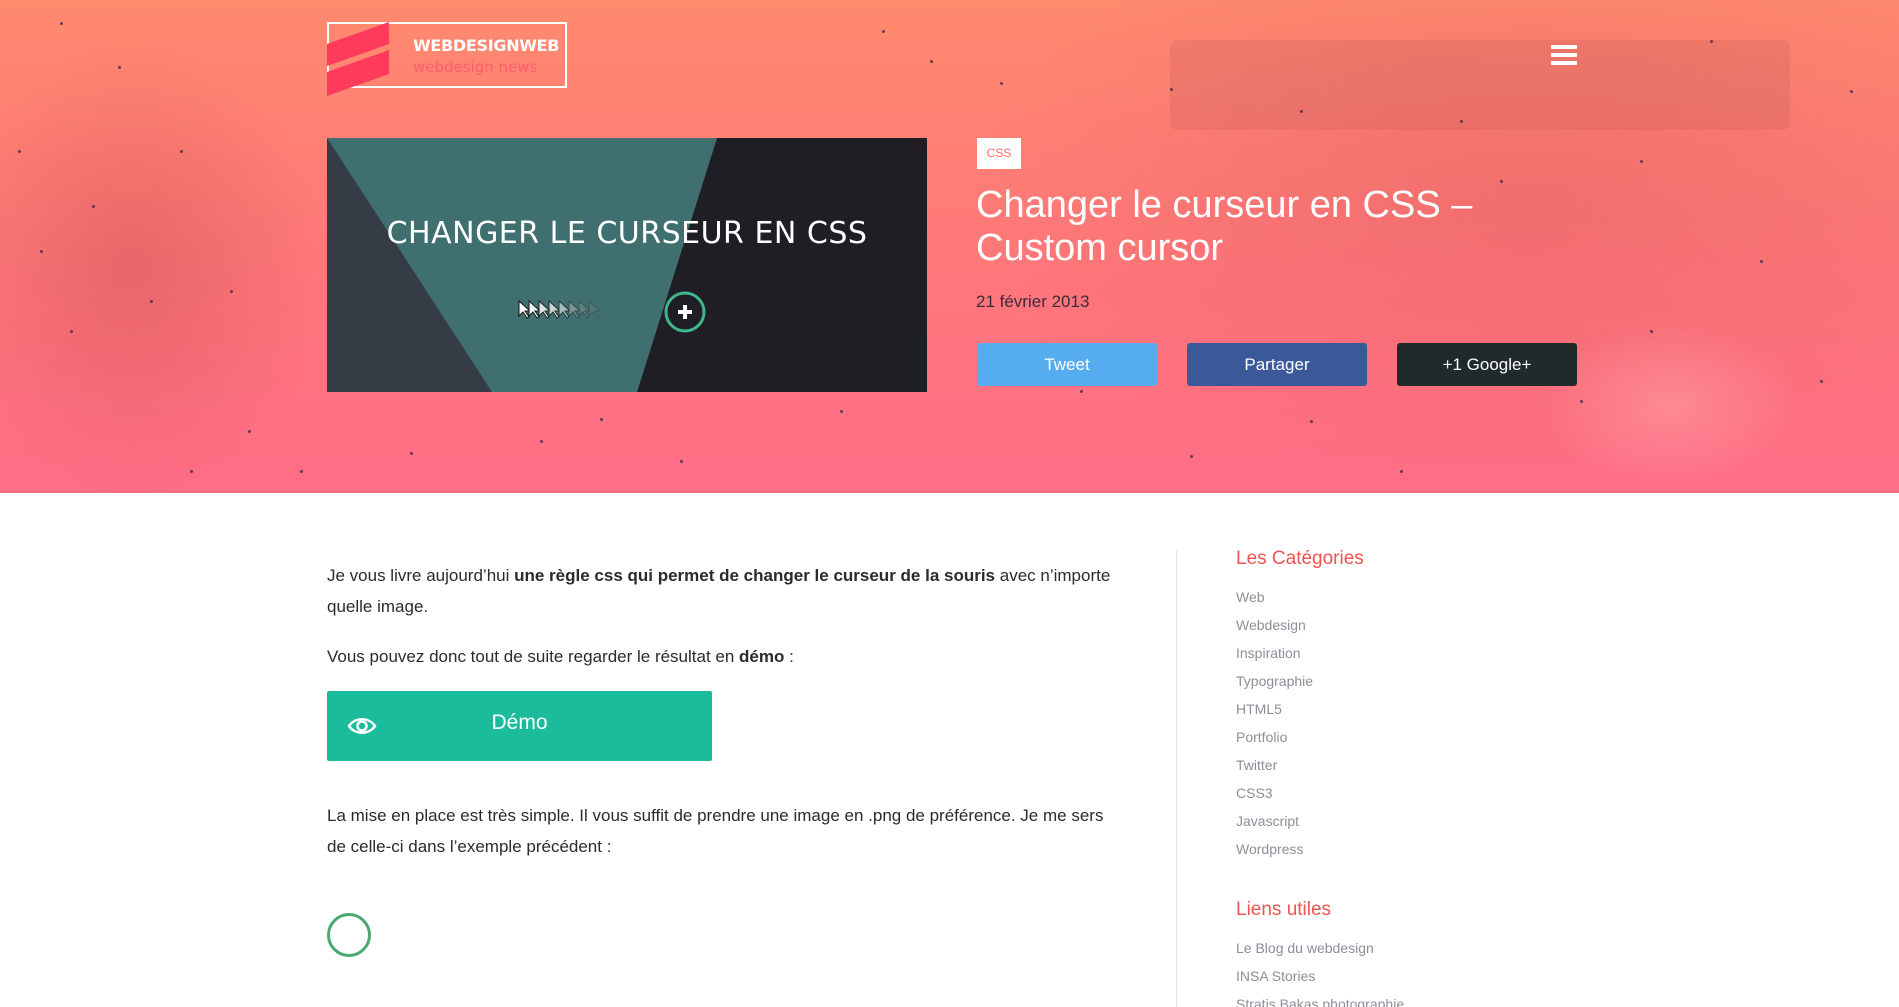  I want to click on paragraph-text: Je vous livre aujourd’hui, so click(421, 575).